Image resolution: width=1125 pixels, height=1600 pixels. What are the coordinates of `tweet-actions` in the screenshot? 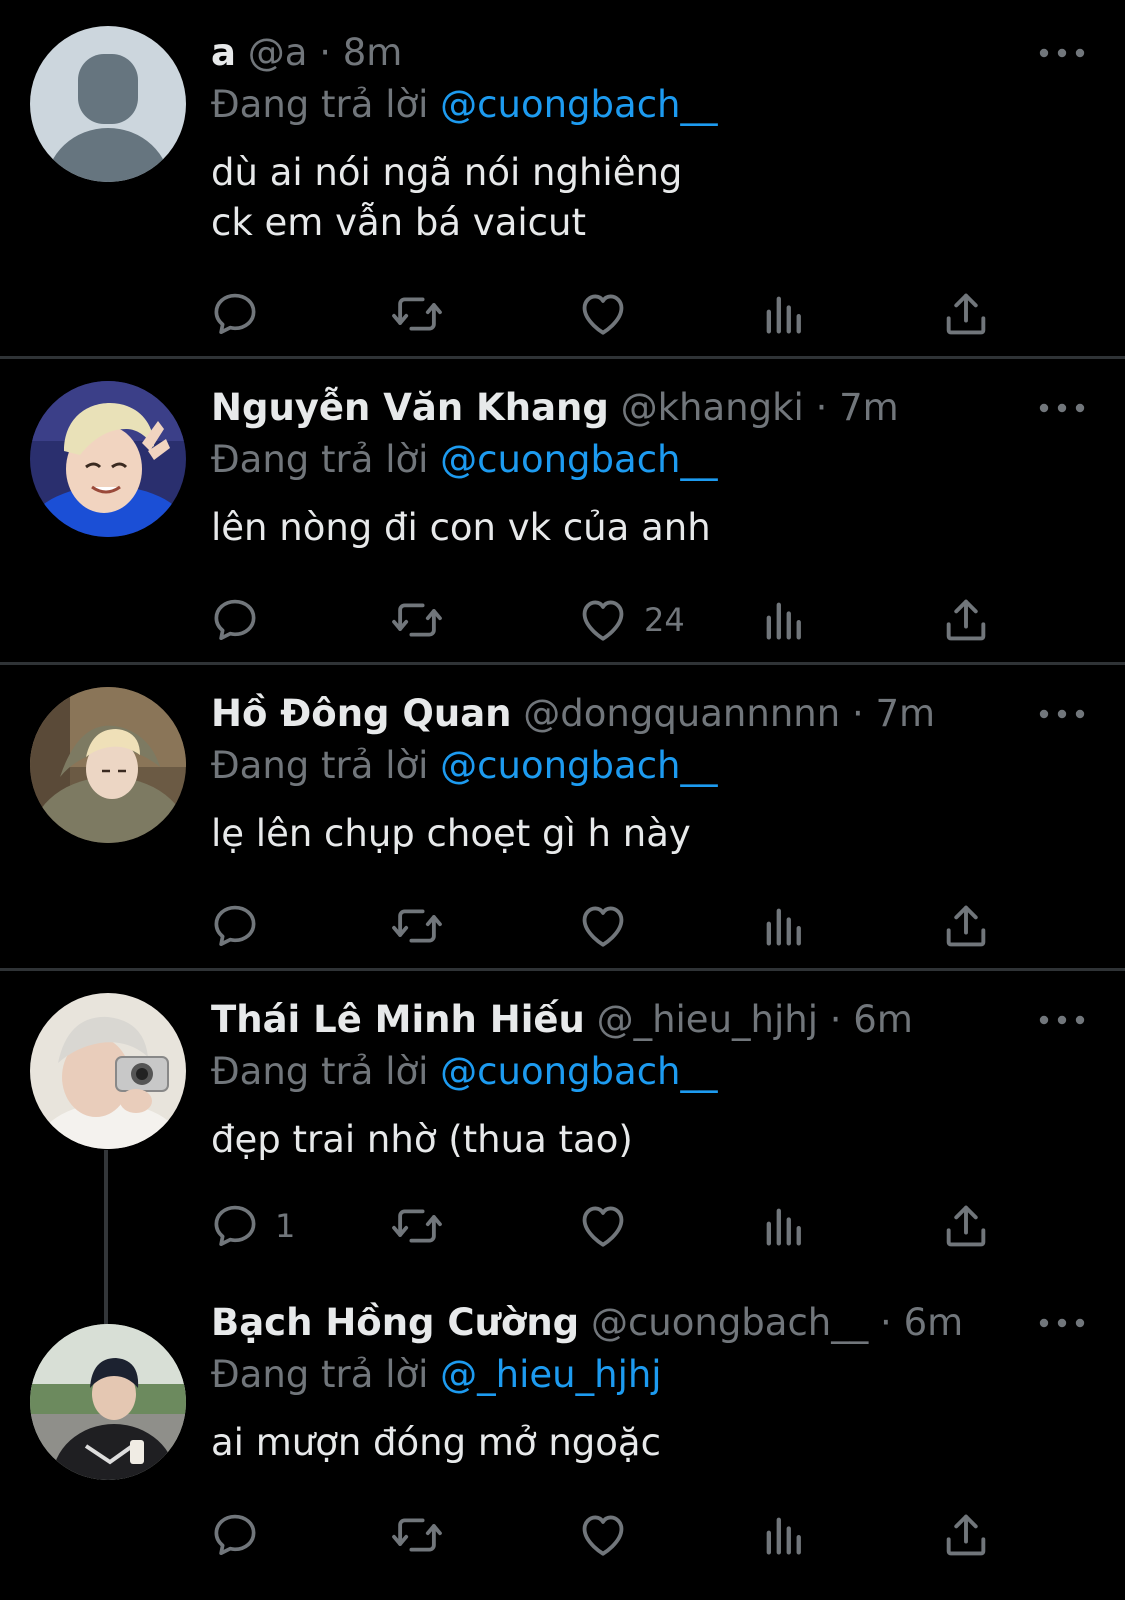 It's located at (562, 314).